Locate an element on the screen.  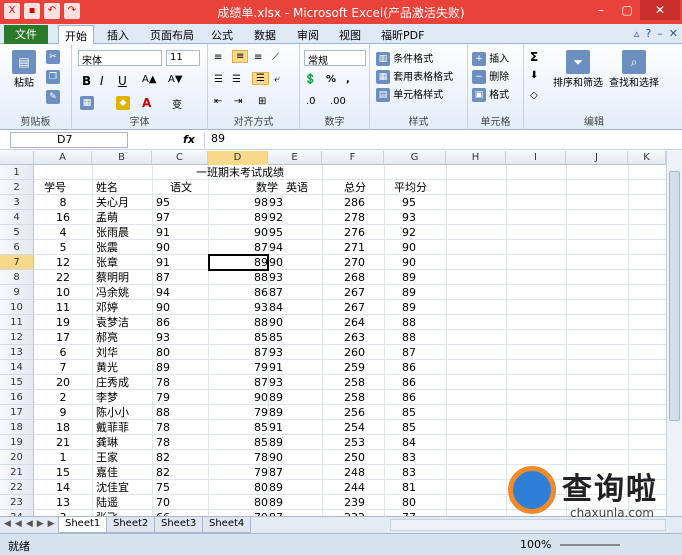
percent-button: % is located at coordinates (331, 79).